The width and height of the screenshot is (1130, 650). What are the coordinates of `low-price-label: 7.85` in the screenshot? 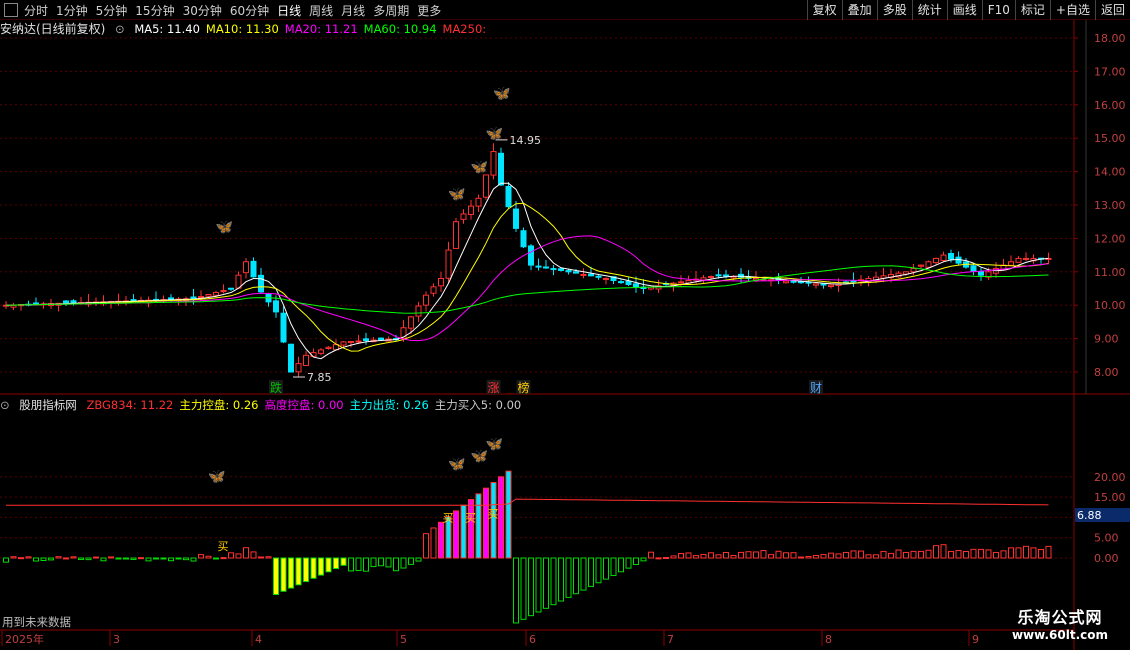 It's located at (319, 377).